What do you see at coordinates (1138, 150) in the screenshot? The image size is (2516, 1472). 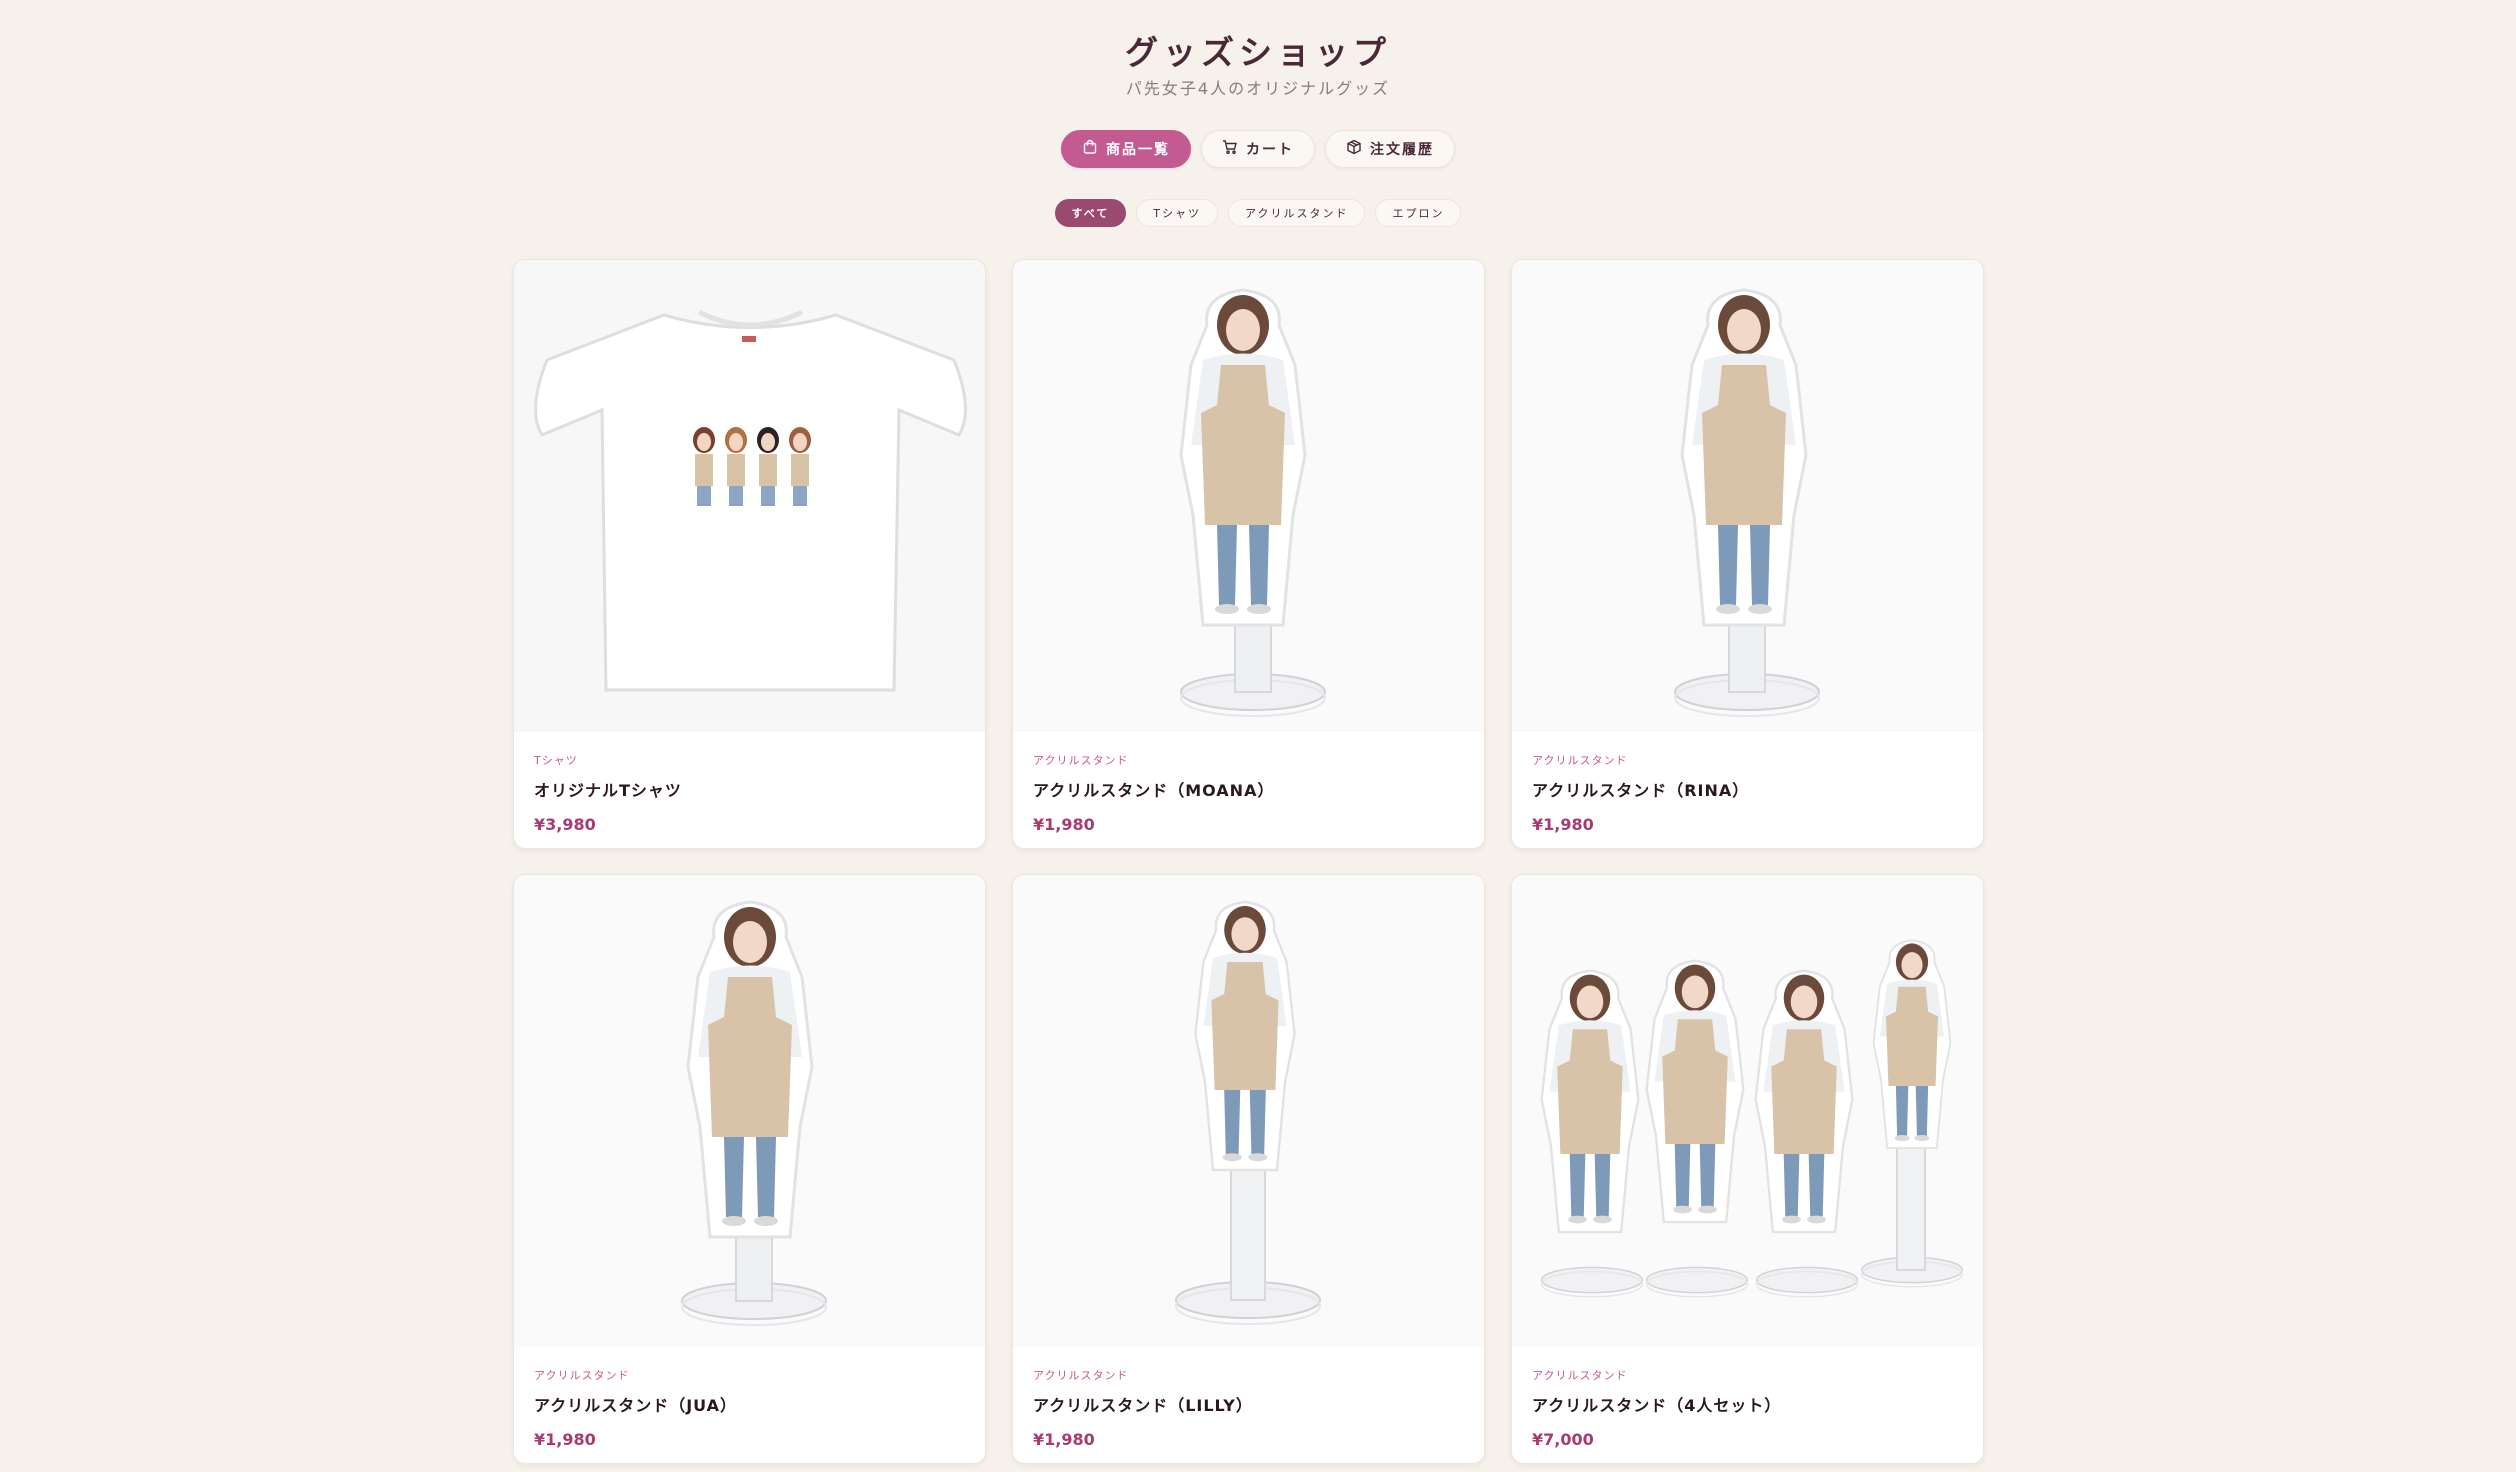 I see `tab-label: 商品一覧` at bounding box center [1138, 150].